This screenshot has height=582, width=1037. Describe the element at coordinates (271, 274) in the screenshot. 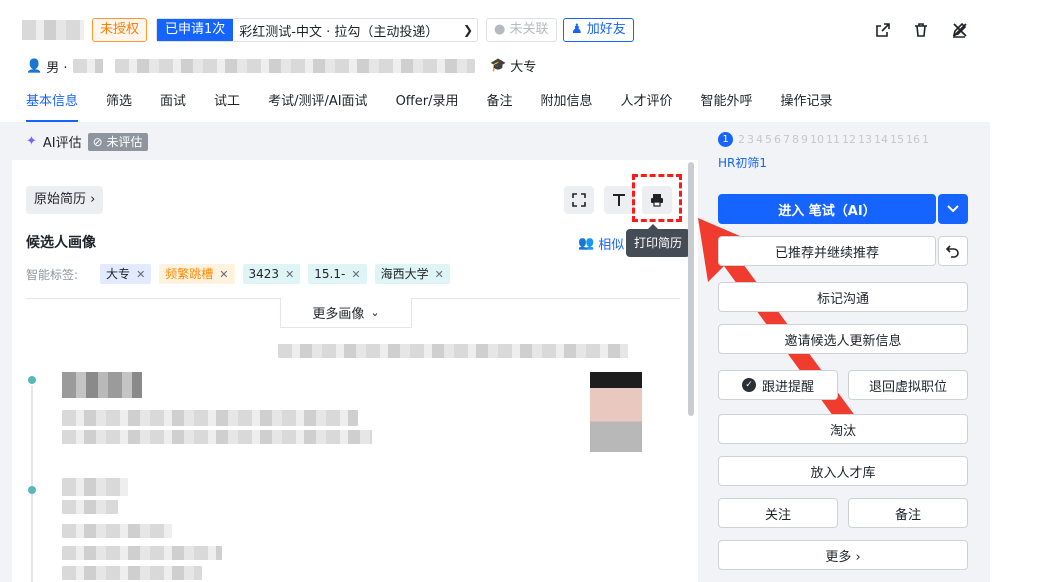

I see `tag-item: 3423 ✕` at that location.